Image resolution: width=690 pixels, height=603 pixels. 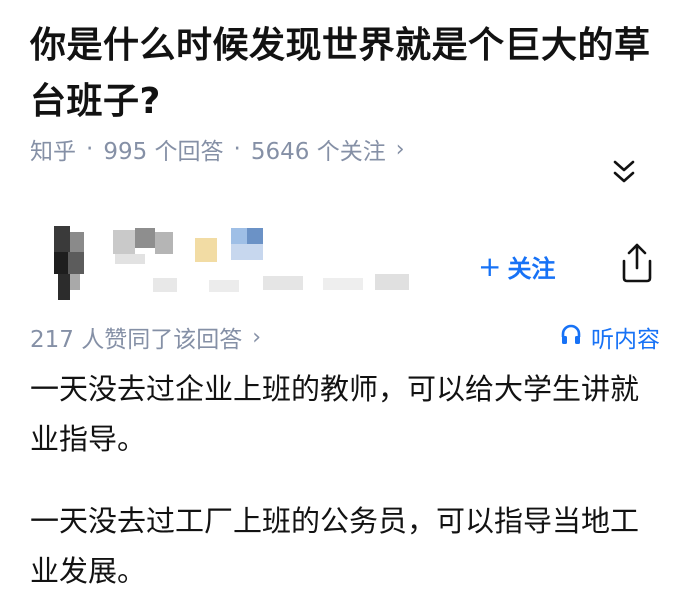 What do you see at coordinates (263, 263) in the screenshot?
I see `author-name` at bounding box center [263, 263].